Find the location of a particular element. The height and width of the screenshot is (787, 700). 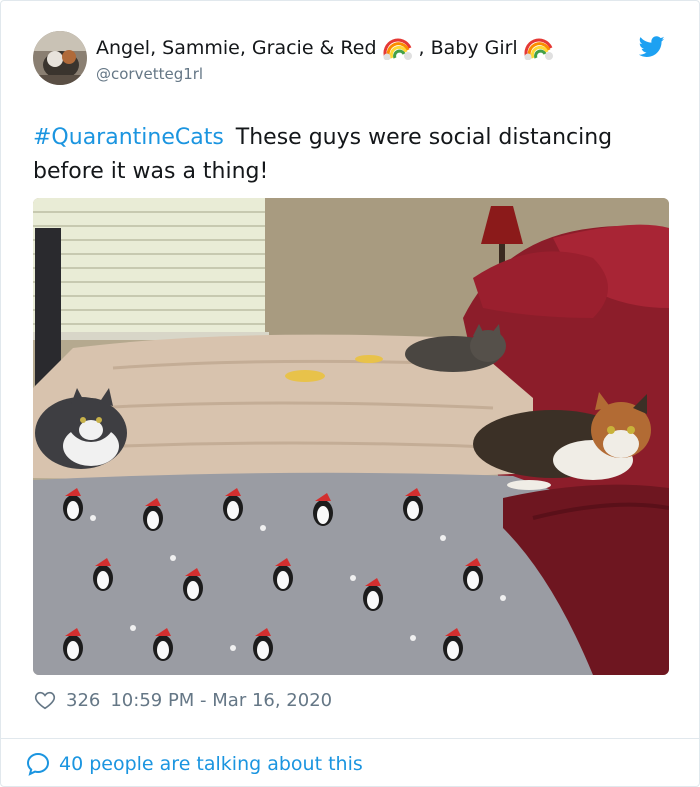

tweet-header: Angel, Sammie, Gracie & Red , Baby Girl is located at coordinates (353, 61).